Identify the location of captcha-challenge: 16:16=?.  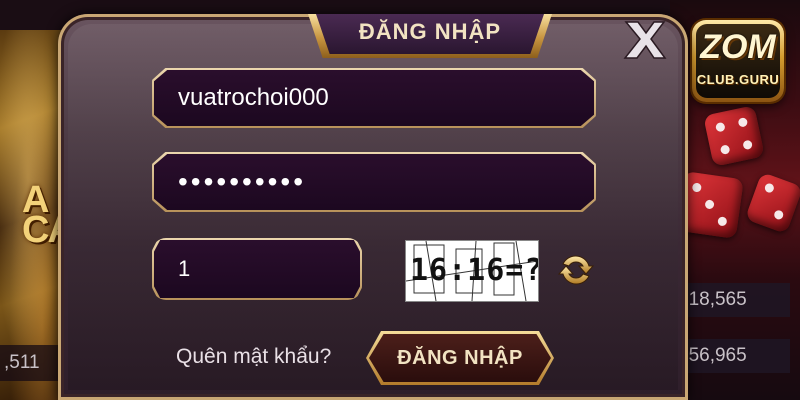
(474, 270).